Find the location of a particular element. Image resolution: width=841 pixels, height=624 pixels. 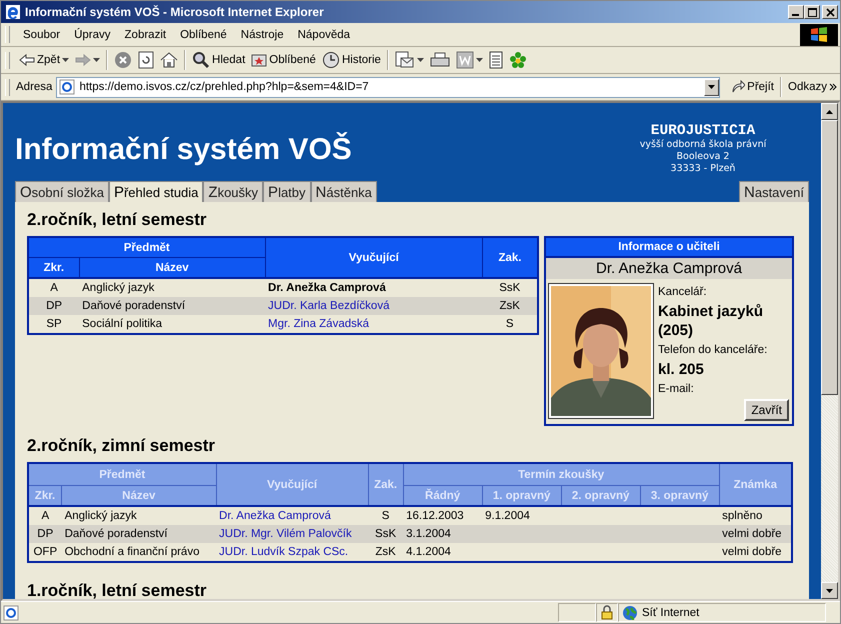

tab: Nástěnka is located at coordinates (343, 191).